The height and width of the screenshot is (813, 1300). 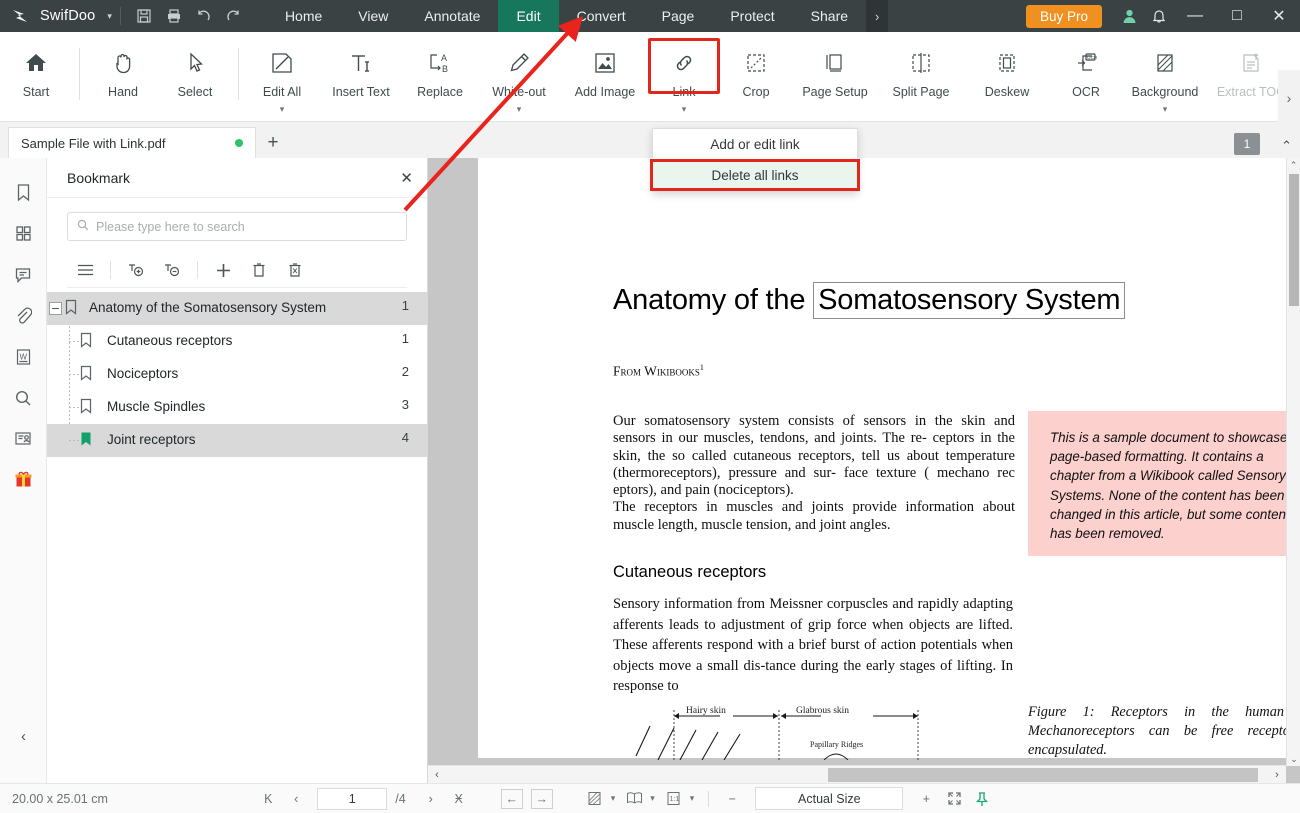 What do you see at coordinates (1289, 98) in the screenshot?
I see `ribbon-expand-chevron-icon: ›` at bounding box center [1289, 98].